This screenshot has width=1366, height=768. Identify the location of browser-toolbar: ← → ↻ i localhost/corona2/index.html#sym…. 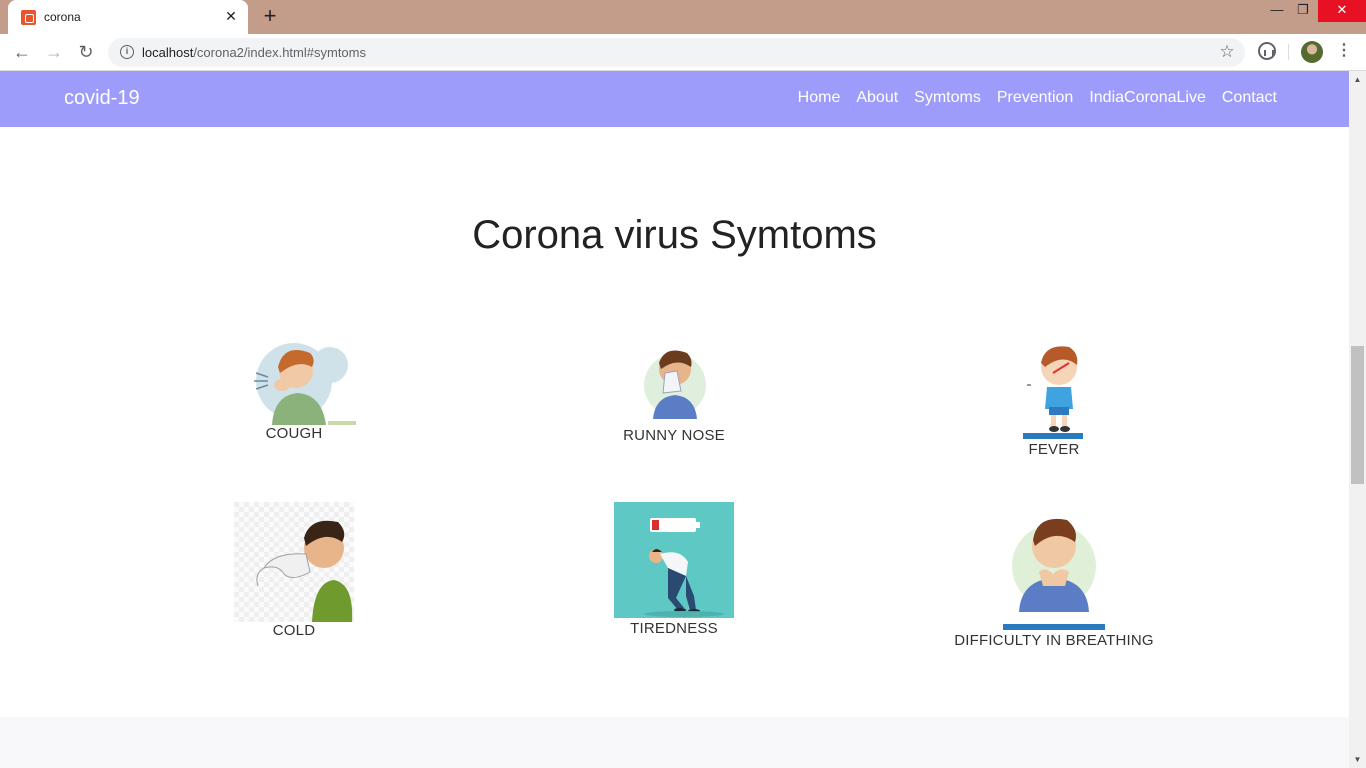
(683, 52).